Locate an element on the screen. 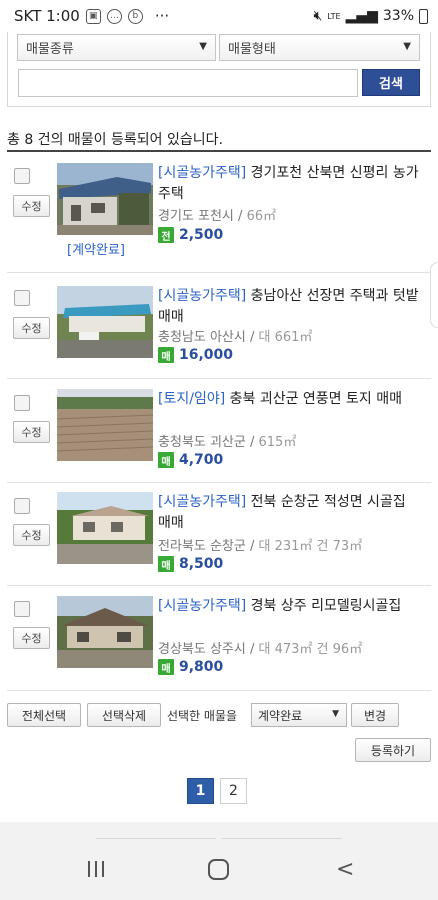 The width and height of the screenshot is (438, 900). listing-category: [토지/임야] is located at coordinates (191, 399).